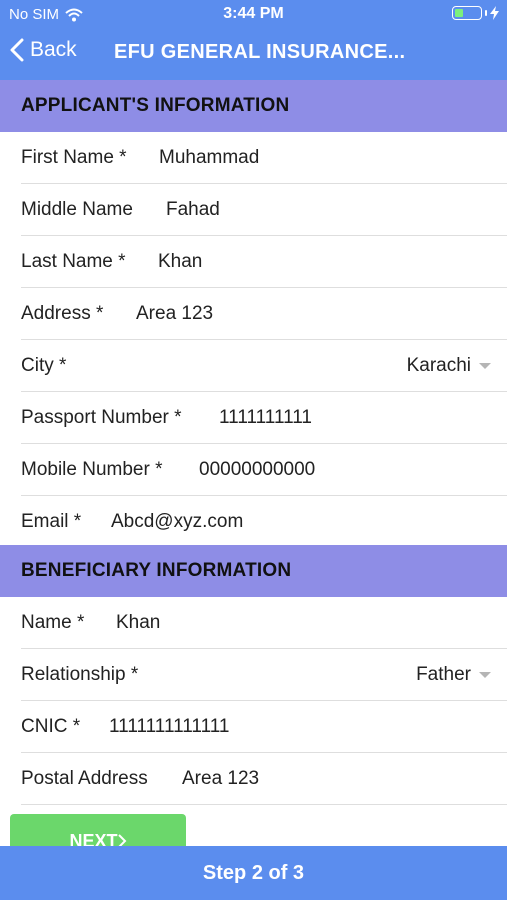 This screenshot has width=507, height=900. What do you see at coordinates (51, 521) in the screenshot?
I see `email-label: Email *` at bounding box center [51, 521].